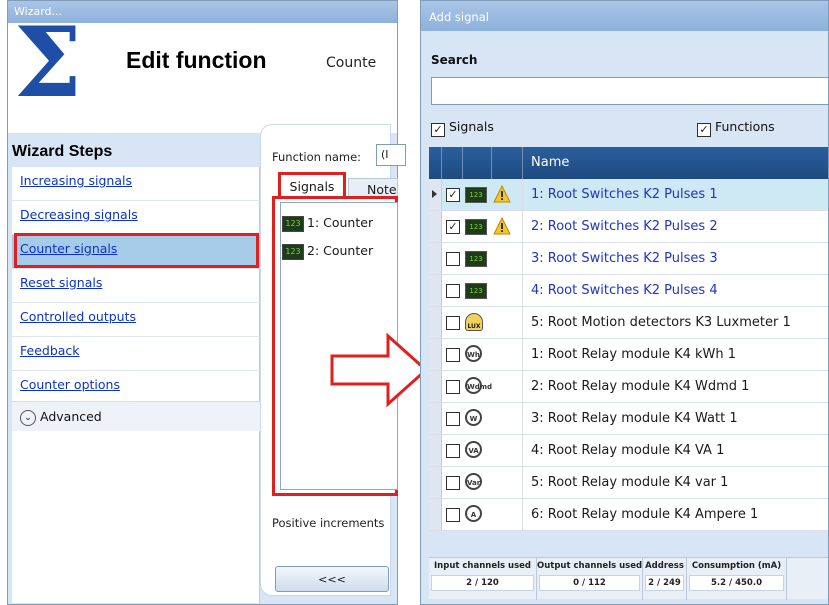 This screenshot has height=605, width=829. Describe the element at coordinates (136, 218) in the screenshot. I see `step-decreasing-signals: Decreasing signals` at that location.